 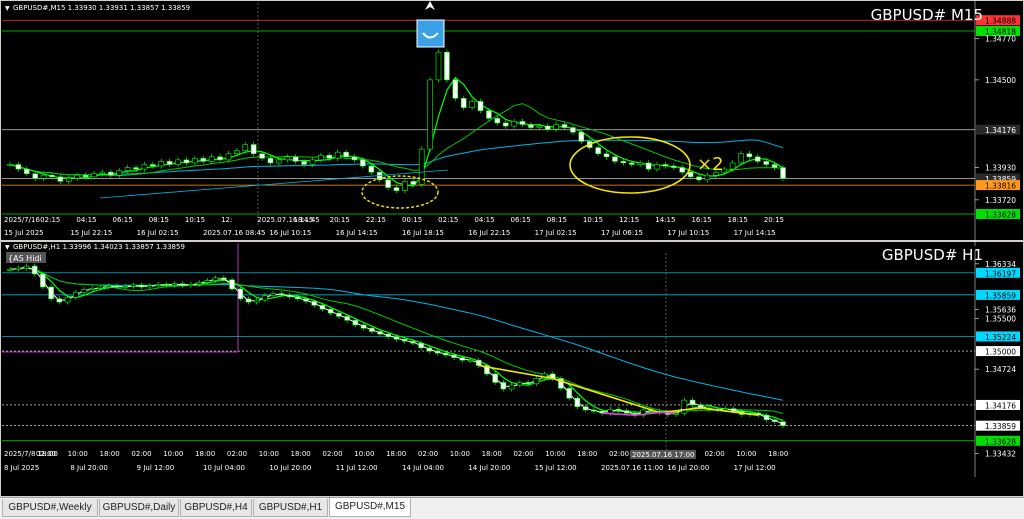 I want to click on y-tick-label: 1.35636, so click(x=1000, y=309).